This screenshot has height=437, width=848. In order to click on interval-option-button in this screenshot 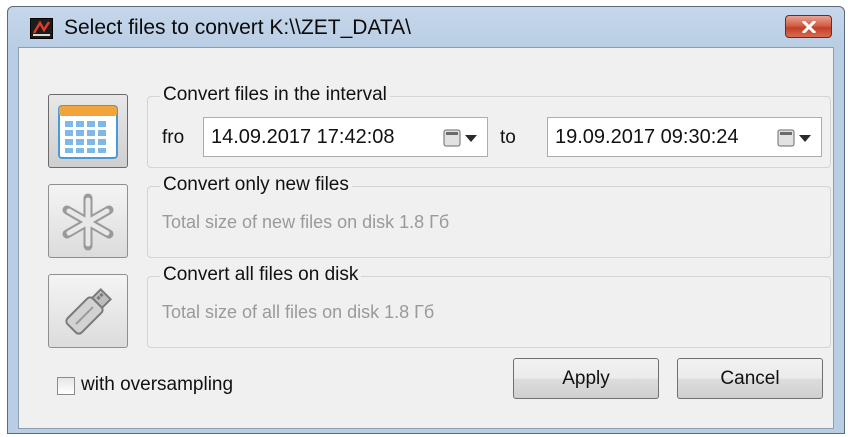, I will do `click(88, 131)`.